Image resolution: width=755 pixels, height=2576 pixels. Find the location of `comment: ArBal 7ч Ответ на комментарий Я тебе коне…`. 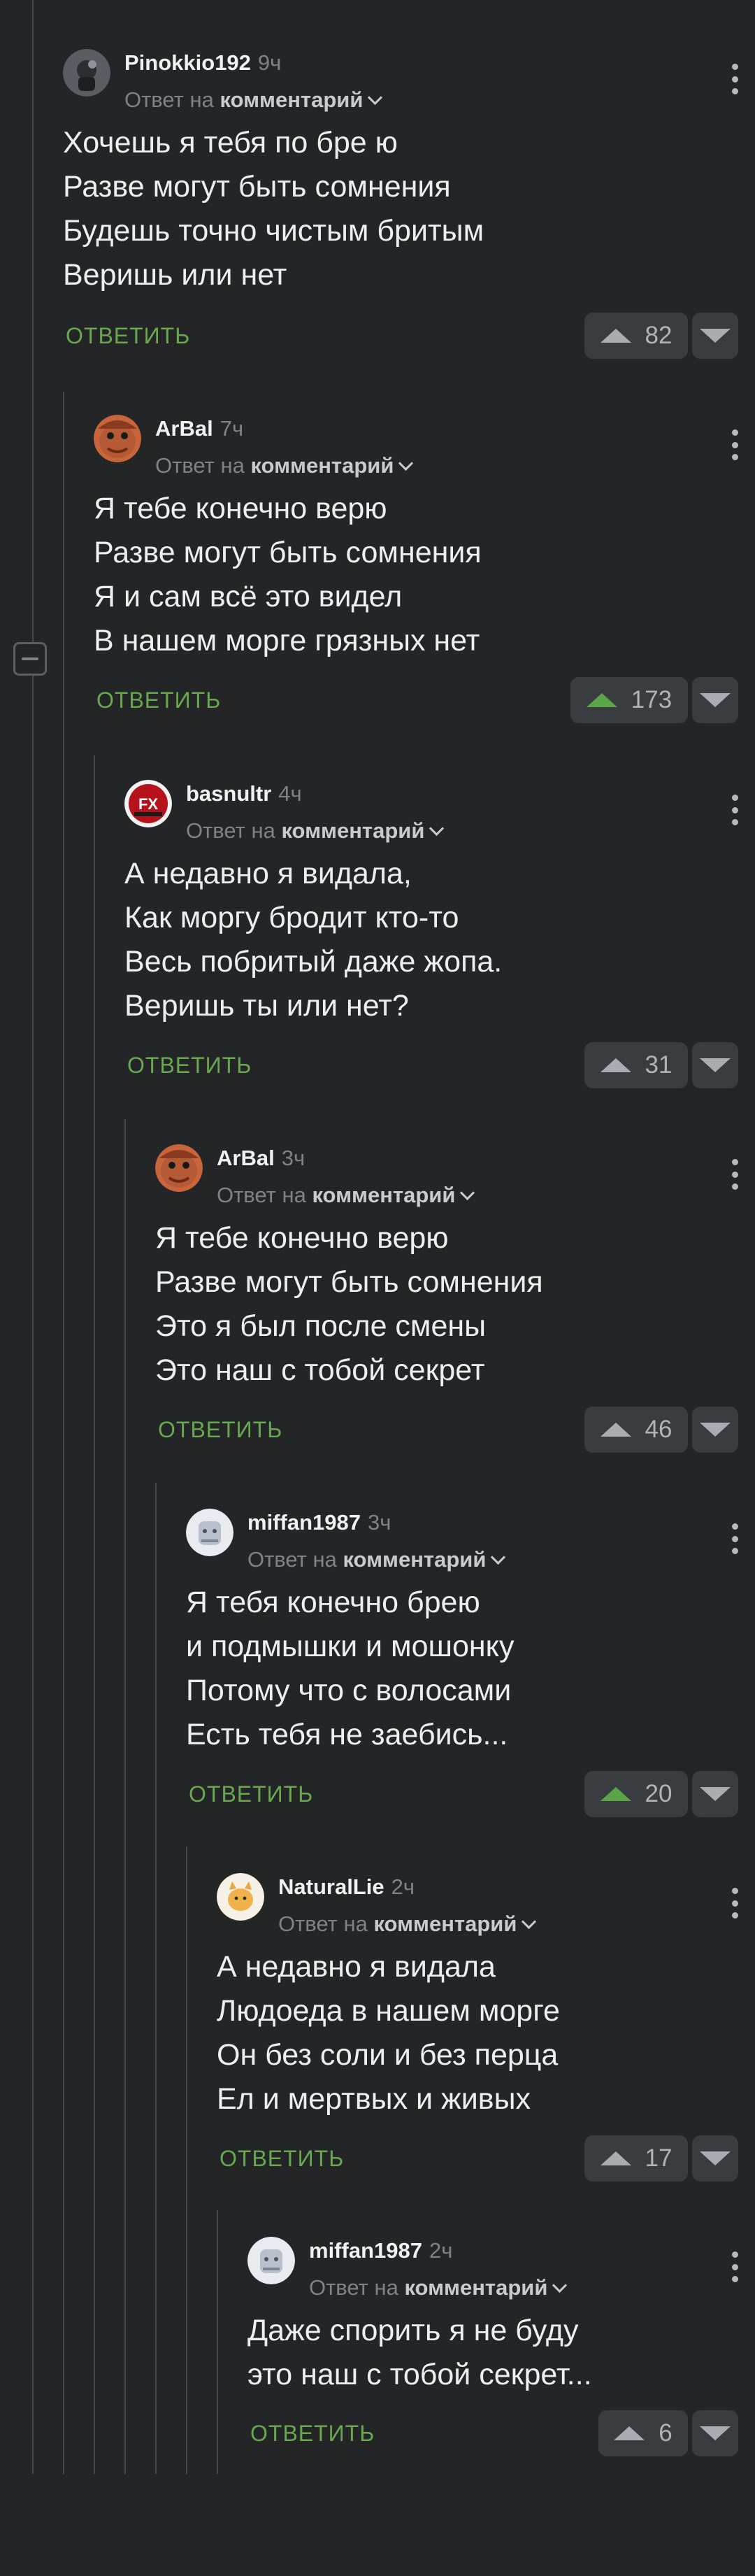

comment: ArBal 7ч Ответ на комментарий Я тебе коне… is located at coordinates (424, 579).